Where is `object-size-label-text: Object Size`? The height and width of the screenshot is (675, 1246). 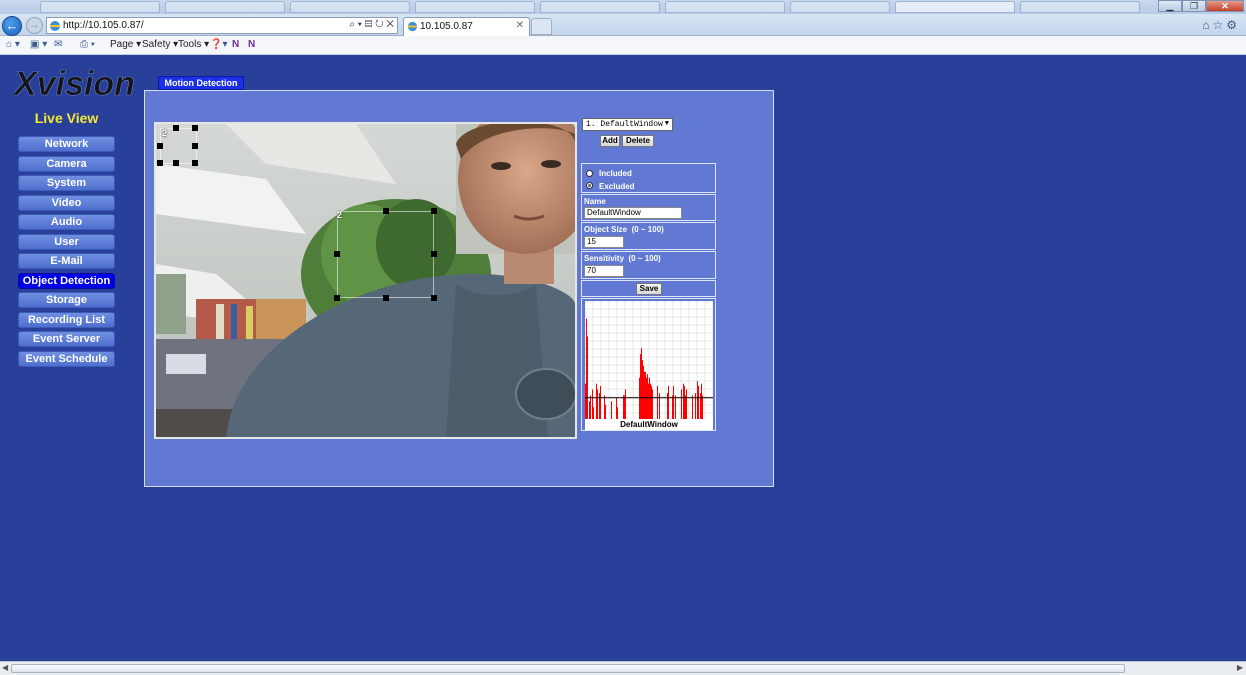
object-size-label-text: Object Size is located at coordinates (606, 229).